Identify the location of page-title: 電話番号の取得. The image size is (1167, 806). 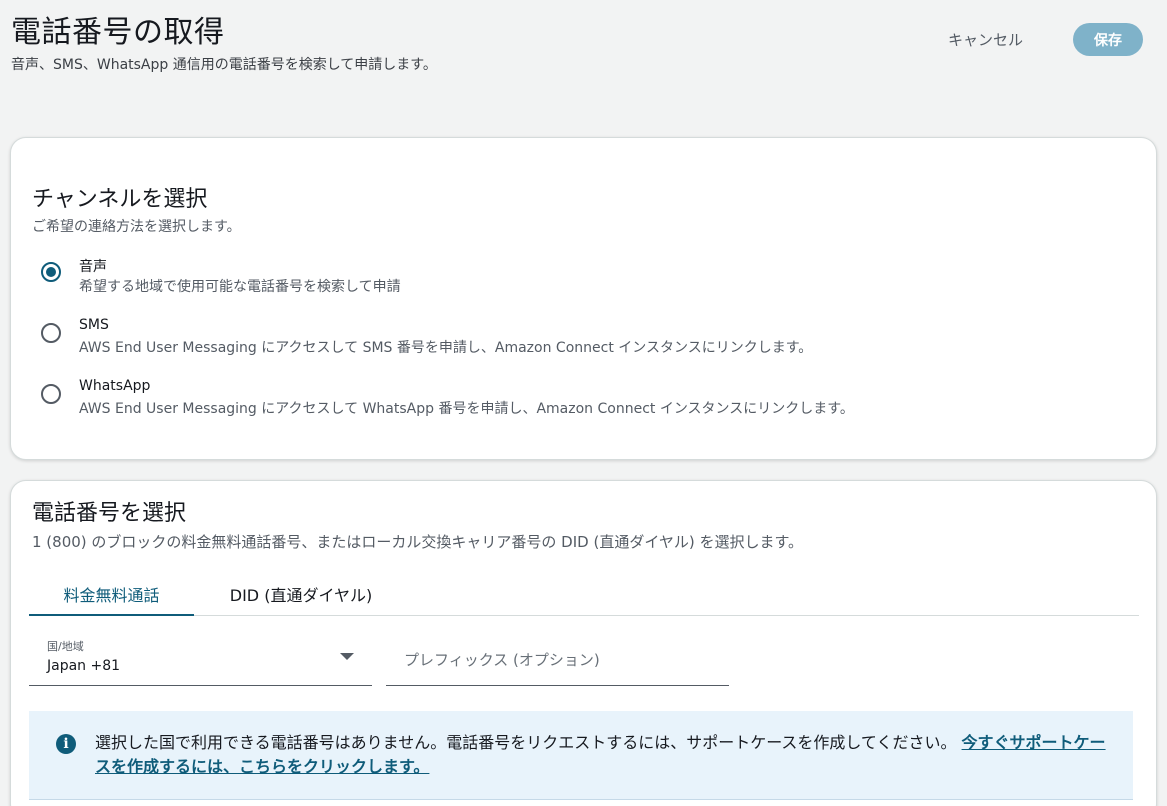
(118, 32).